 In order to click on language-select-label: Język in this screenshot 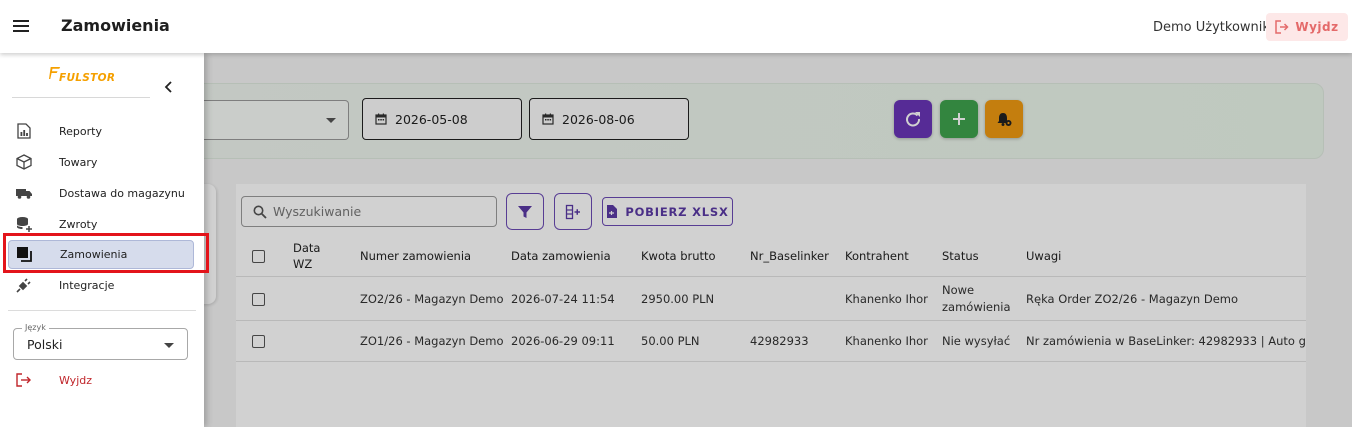, I will do `click(35, 327)`.